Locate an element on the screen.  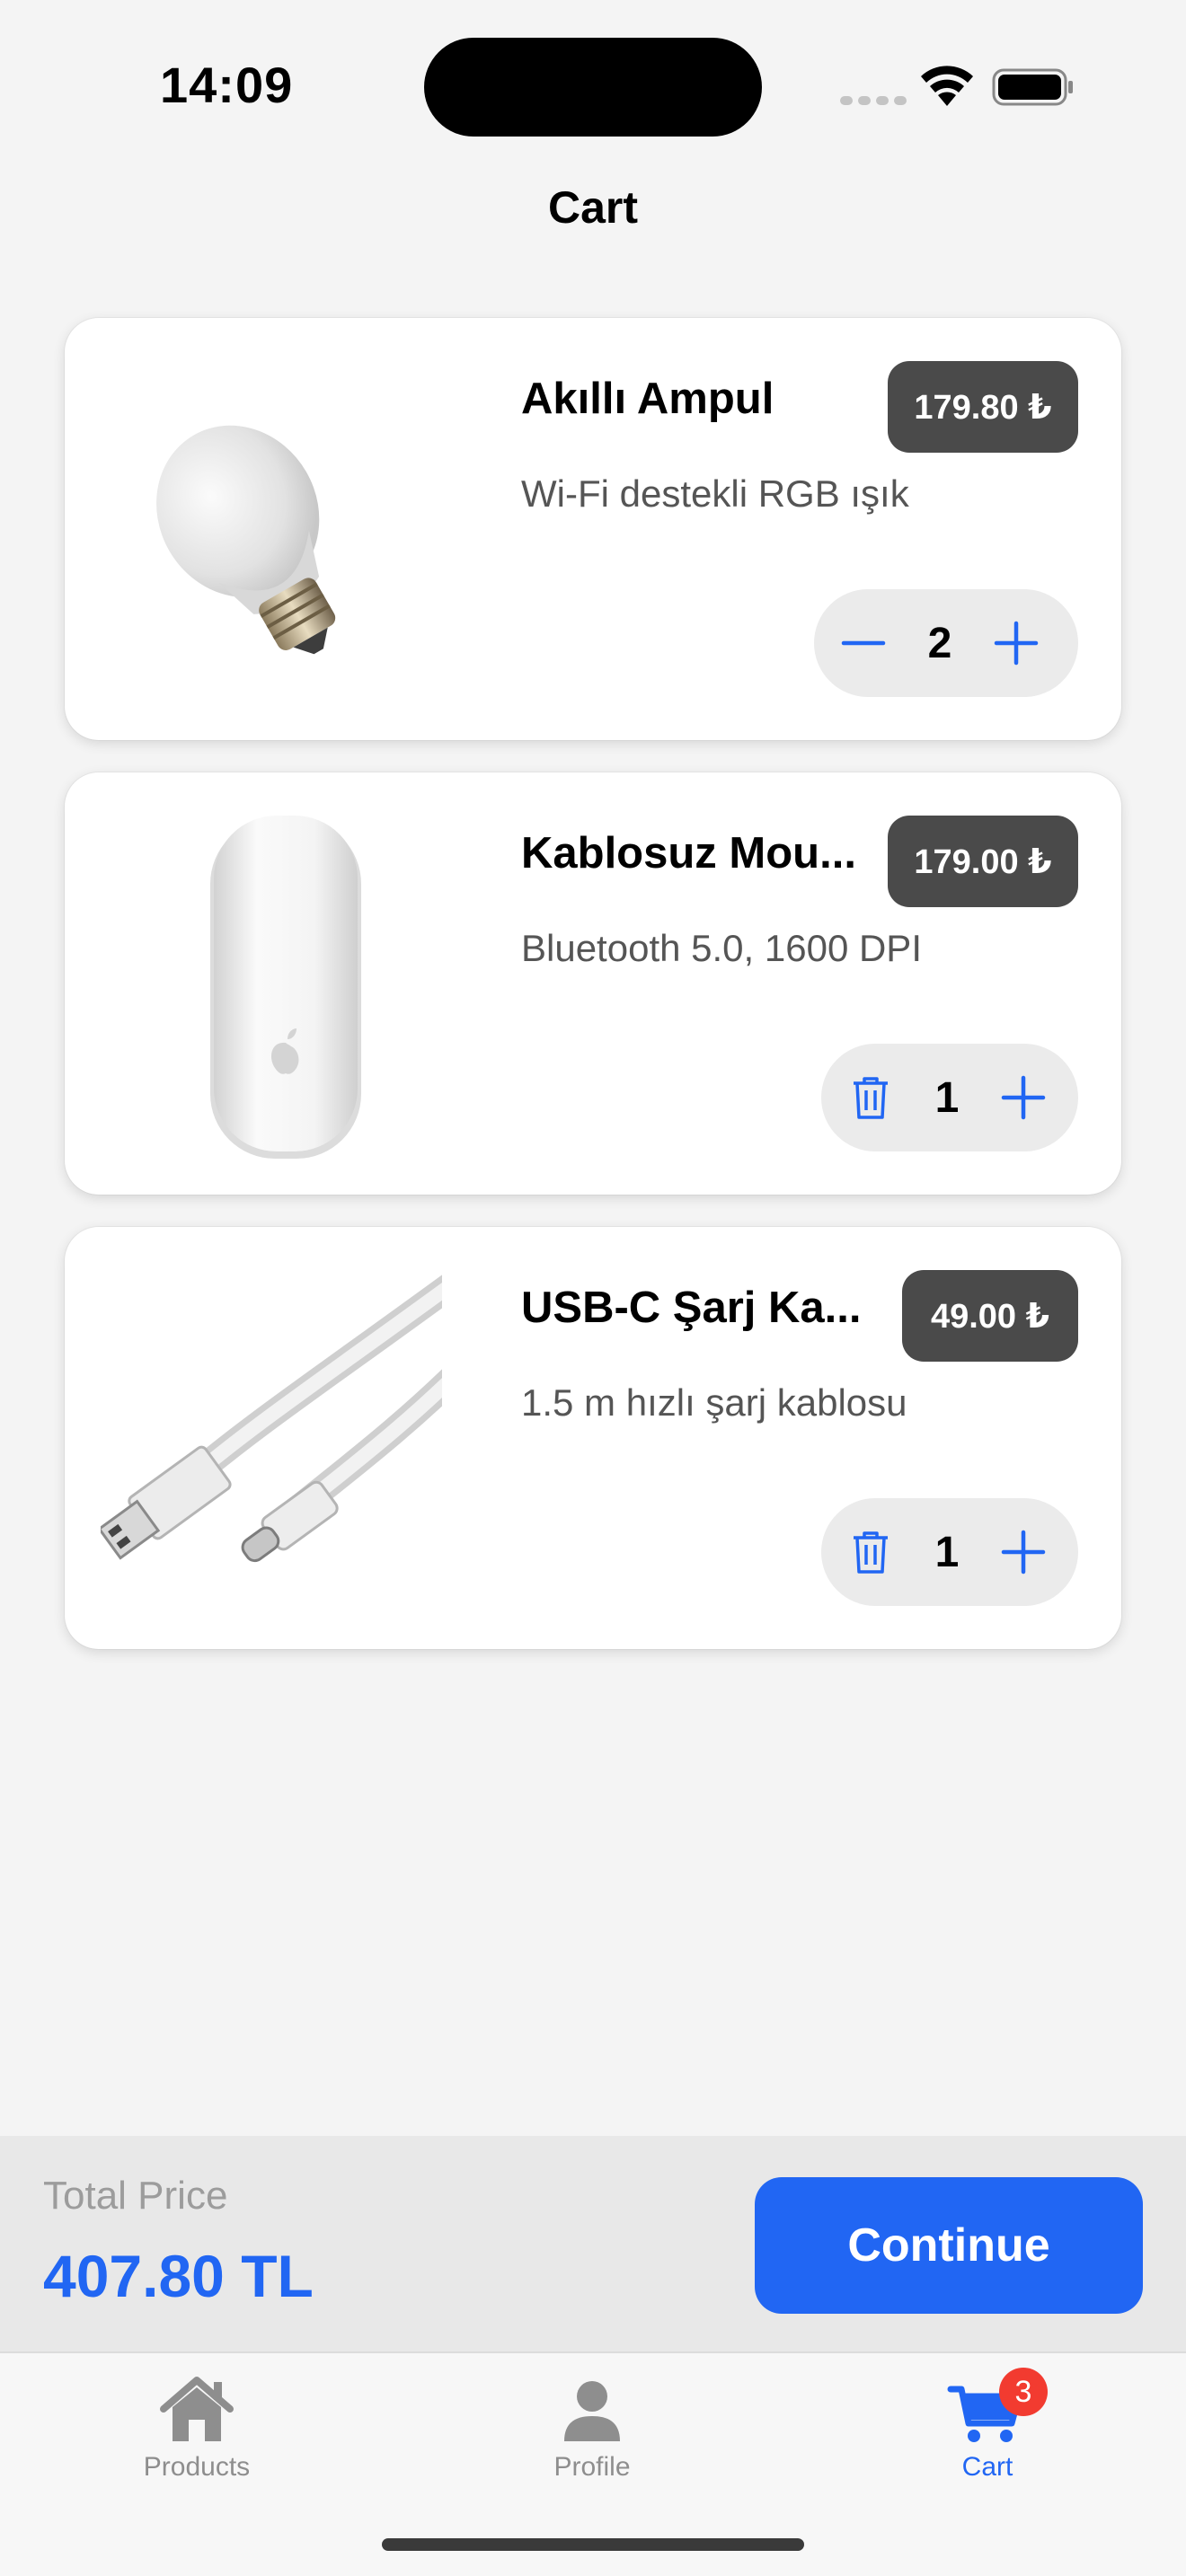
decrease-quantity-button is located at coordinates (863, 643).